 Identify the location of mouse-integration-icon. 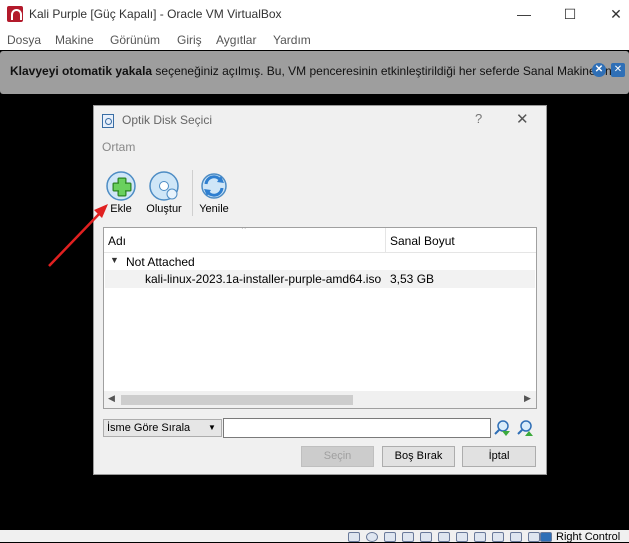
(516, 537).